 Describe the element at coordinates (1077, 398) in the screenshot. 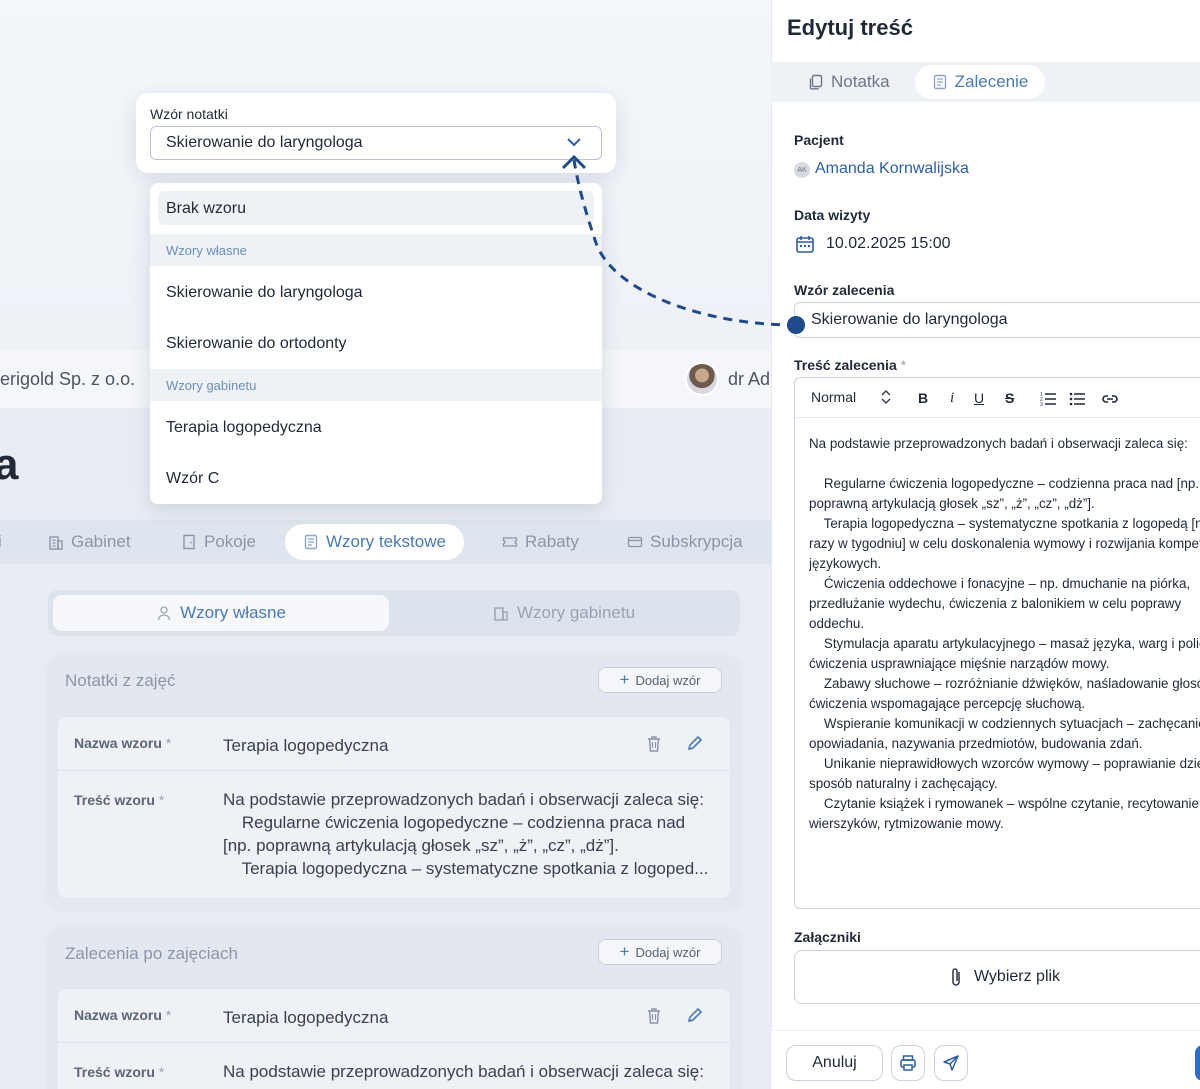

I see `bullet-list-icon` at that location.